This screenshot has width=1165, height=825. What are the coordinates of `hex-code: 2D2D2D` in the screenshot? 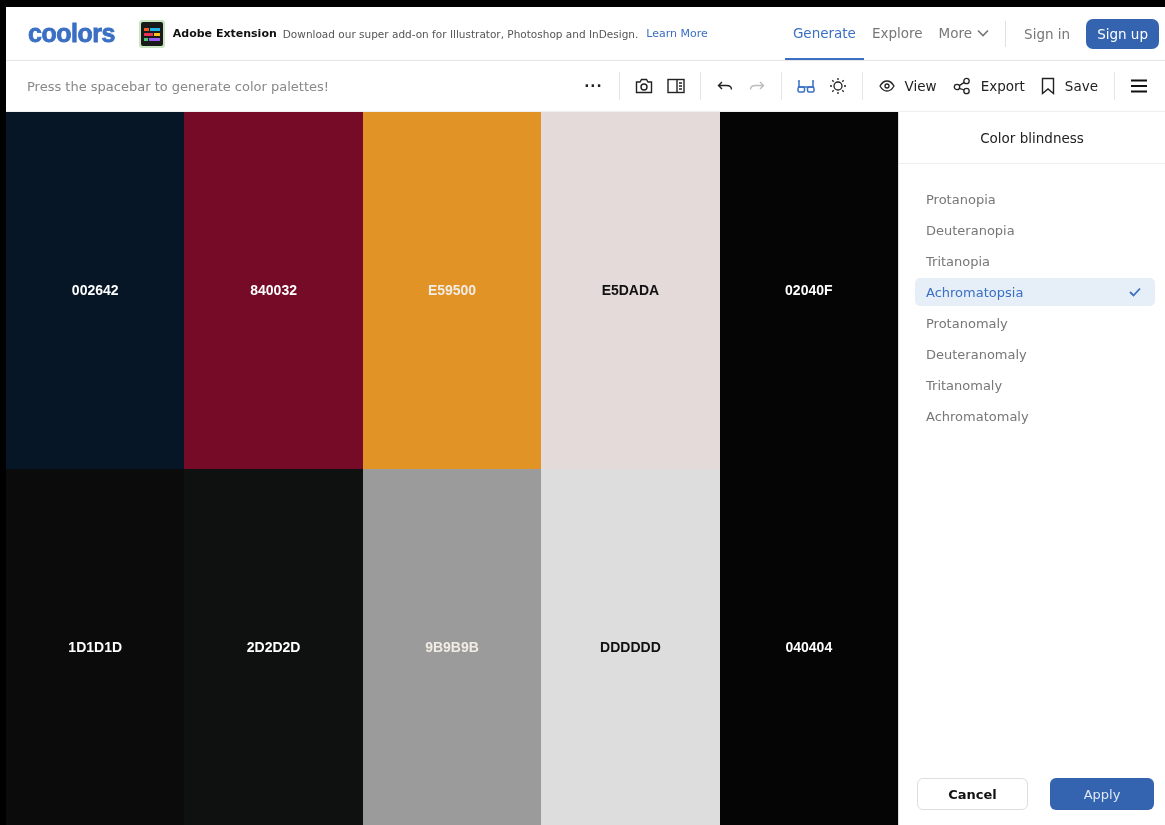 It's located at (273, 646).